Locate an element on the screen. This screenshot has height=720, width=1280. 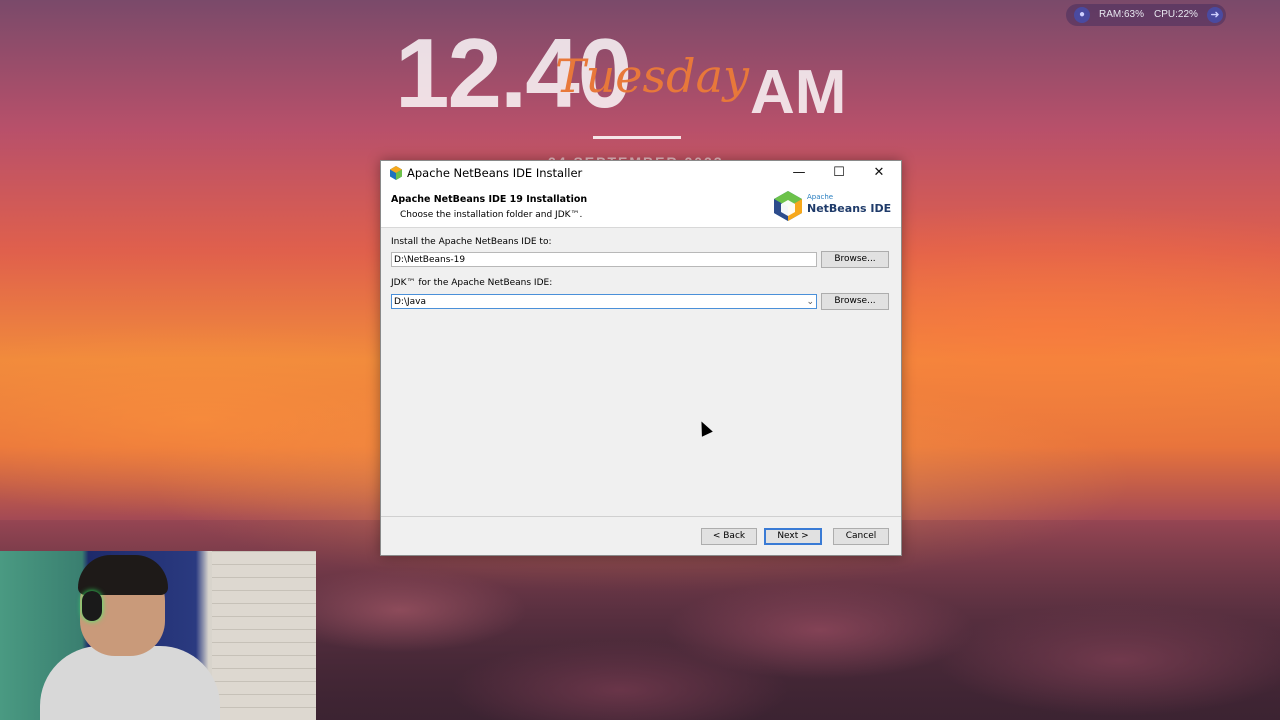
jdk-label: JDK™ for the Apache NetBeans IDE: is located at coordinates (472, 283).